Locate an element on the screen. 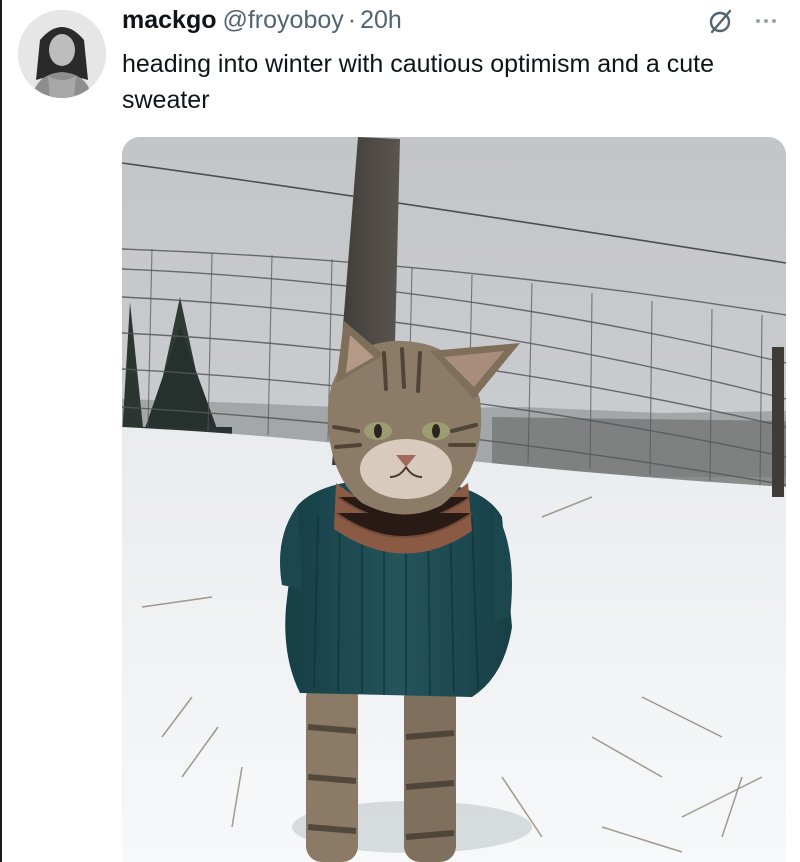  avatar is located at coordinates (62, 54).